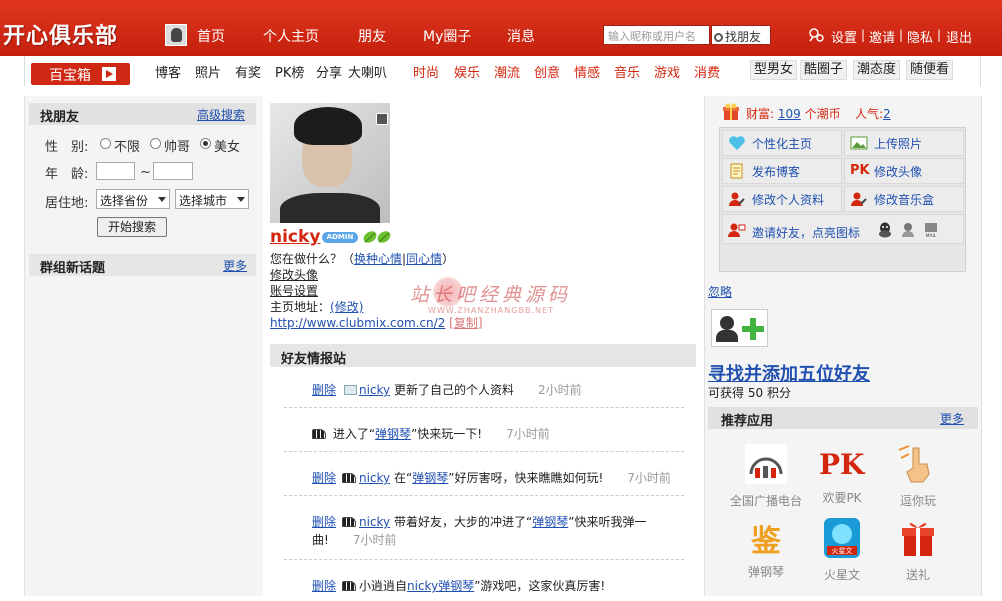 The height and width of the screenshot is (601, 1002). Describe the element at coordinates (424, 259) in the screenshot. I see `same-mood-link: 同心情` at that location.